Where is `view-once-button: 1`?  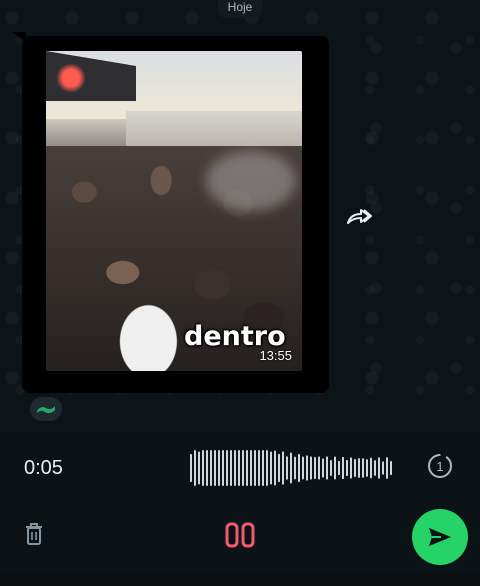
view-once-button: 1 is located at coordinates (440, 466).